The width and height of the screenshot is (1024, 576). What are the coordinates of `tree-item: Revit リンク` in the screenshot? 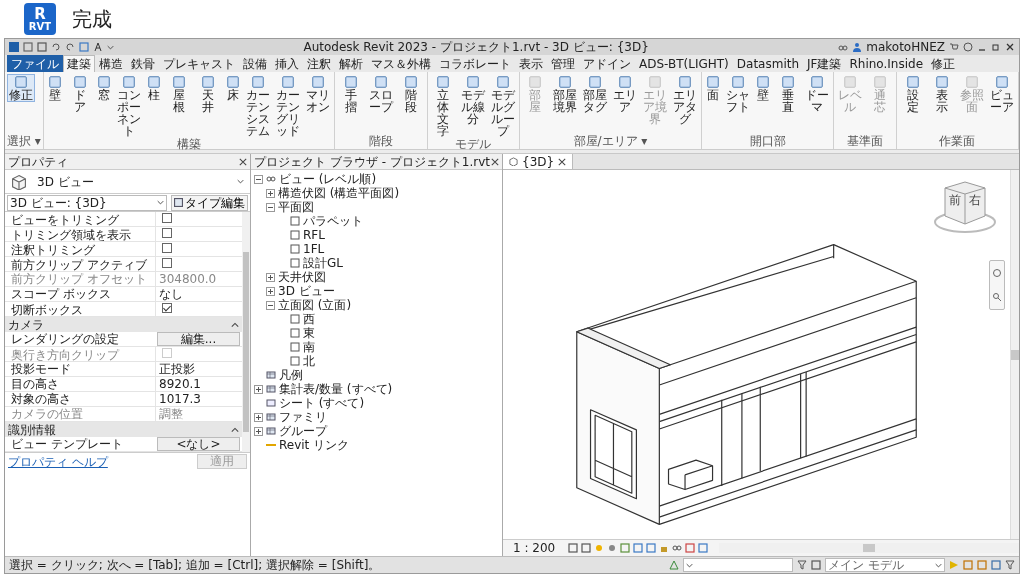 It's located at (314, 445).